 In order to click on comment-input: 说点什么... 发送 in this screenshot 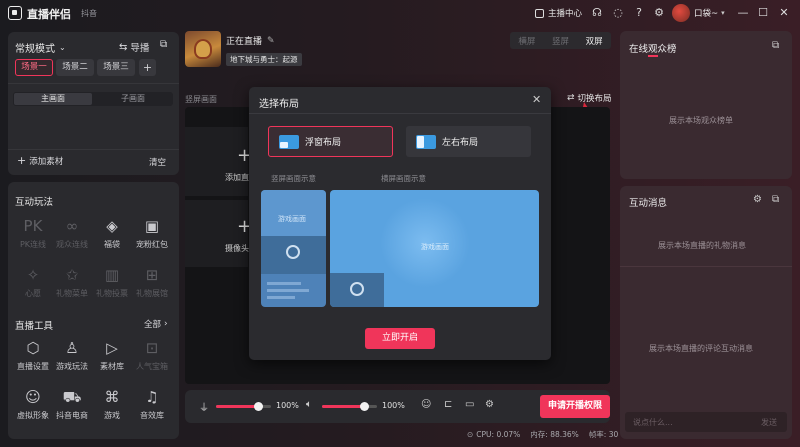, I will do `click(706, 422)`.